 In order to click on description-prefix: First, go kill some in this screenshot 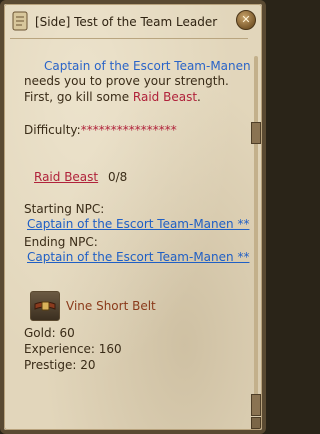, I will do `click(78, 97)`.